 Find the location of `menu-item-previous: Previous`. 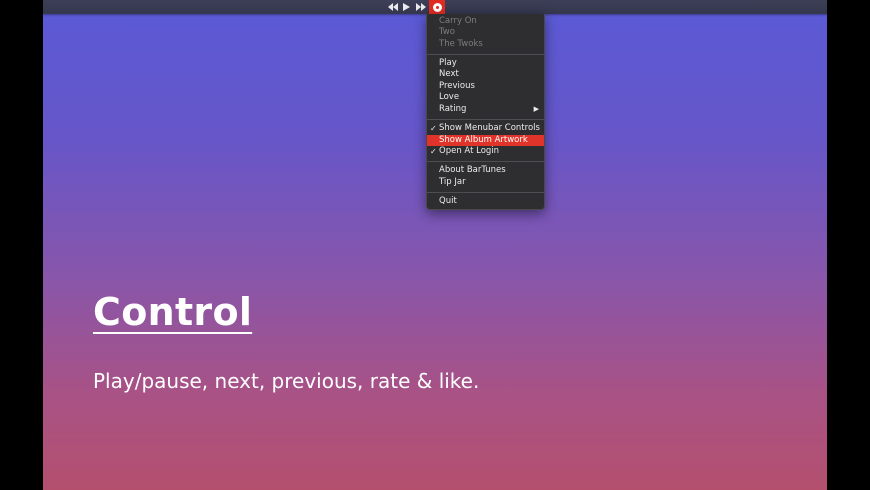

menu-item-previous: Previous is located at coordinates (485, 86).